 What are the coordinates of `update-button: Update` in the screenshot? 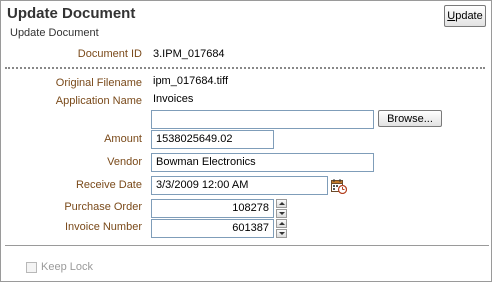 It's located at (465, 16).